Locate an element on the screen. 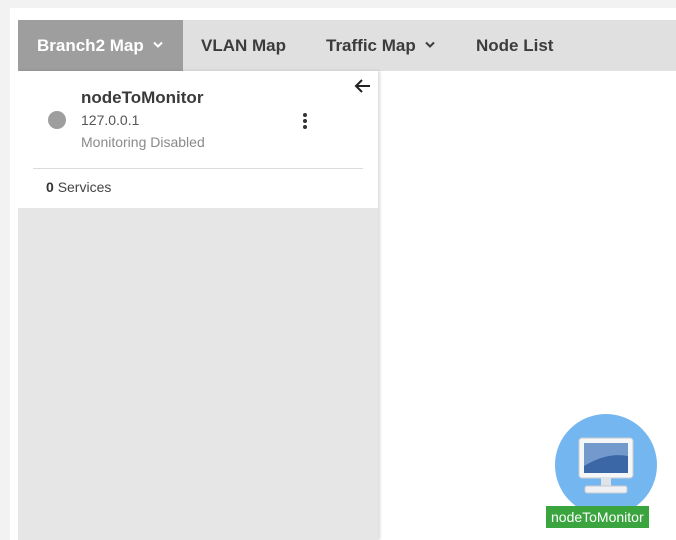 The image size is (676, 540). tab-branch2-map: Branch2 Map is located at coordinates (100, 45).